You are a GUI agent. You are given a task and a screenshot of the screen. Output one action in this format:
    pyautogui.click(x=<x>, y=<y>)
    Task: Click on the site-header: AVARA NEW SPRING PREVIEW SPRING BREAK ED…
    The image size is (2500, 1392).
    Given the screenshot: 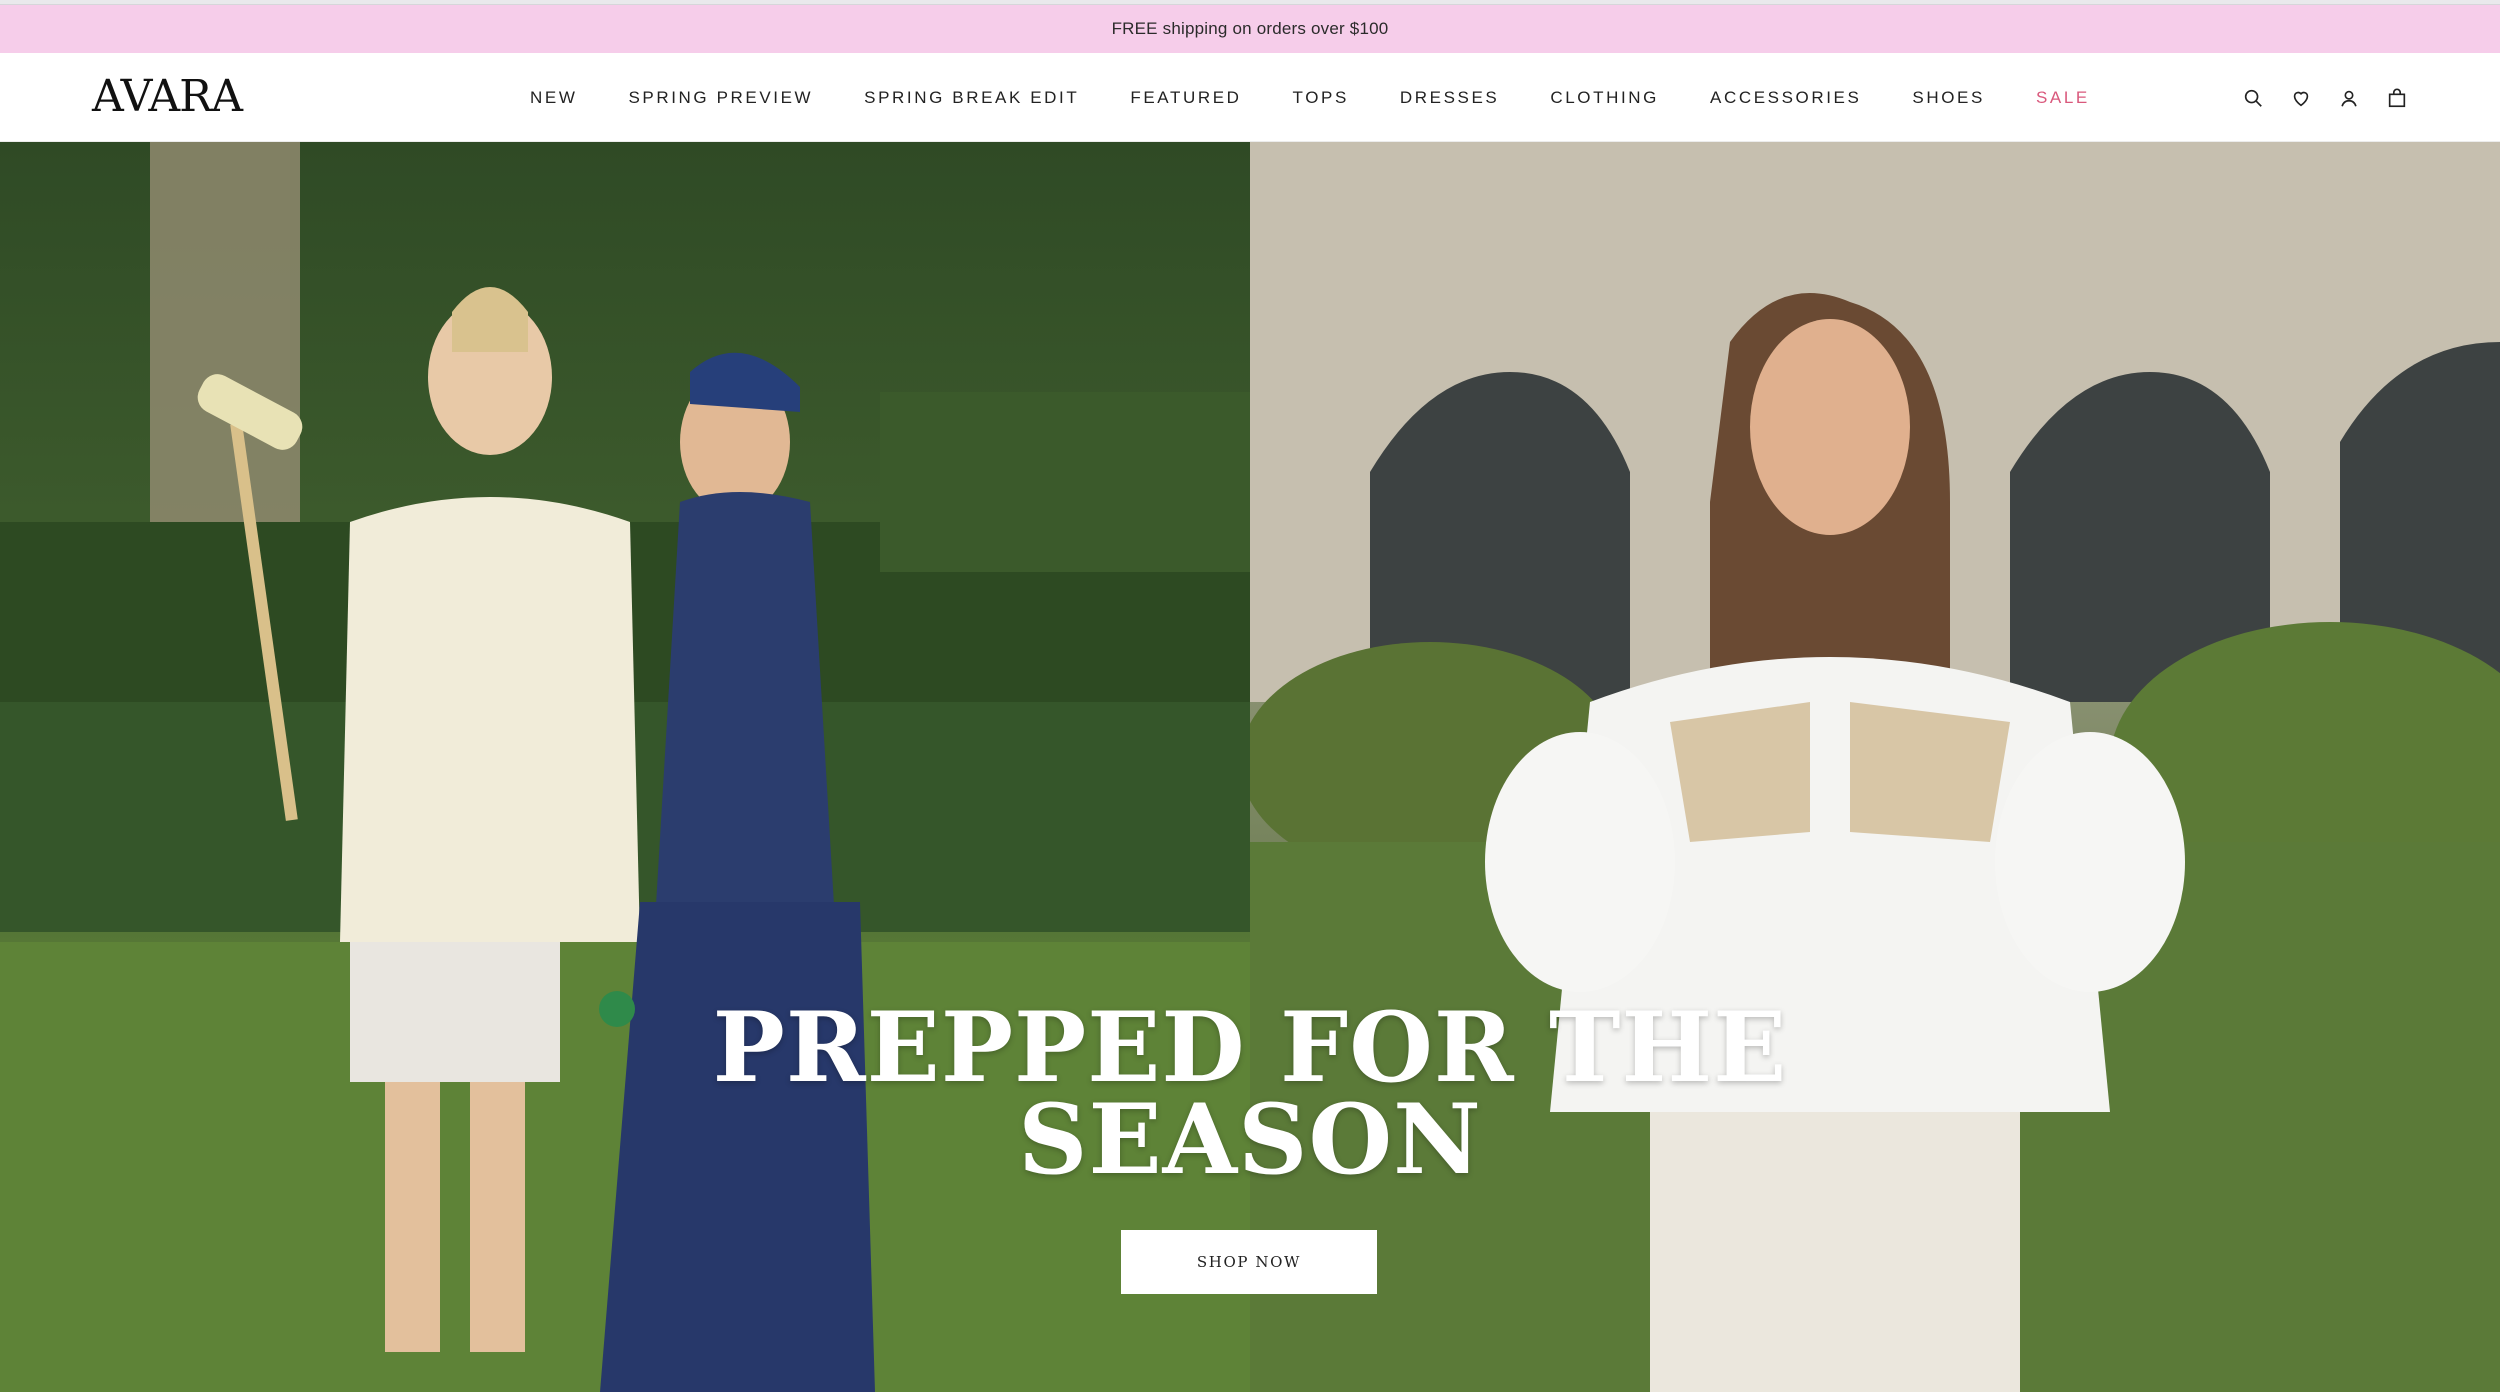 What is the action you would take?
    pyautogui.click(x=1250, y=97)
    